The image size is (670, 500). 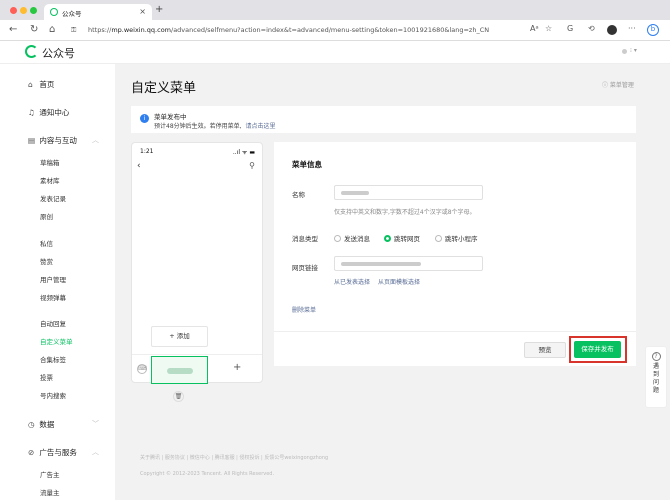 What do you see at coordinates (164, 88) in the screenshot?
I see `page-title: 自定义菜单` at bounding box center [164, 88].